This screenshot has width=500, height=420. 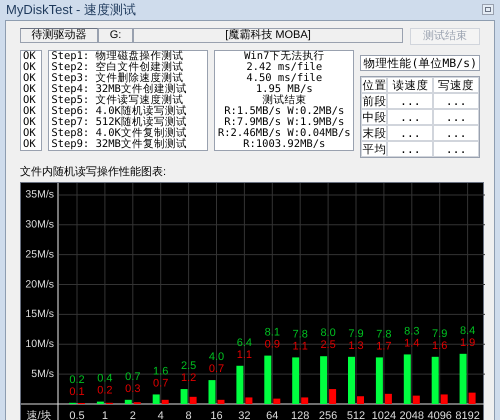 What do you see at coordinates (384, 346) in the screenshot?
I see `data-label: 1.7` at bounding box center [384, 346].